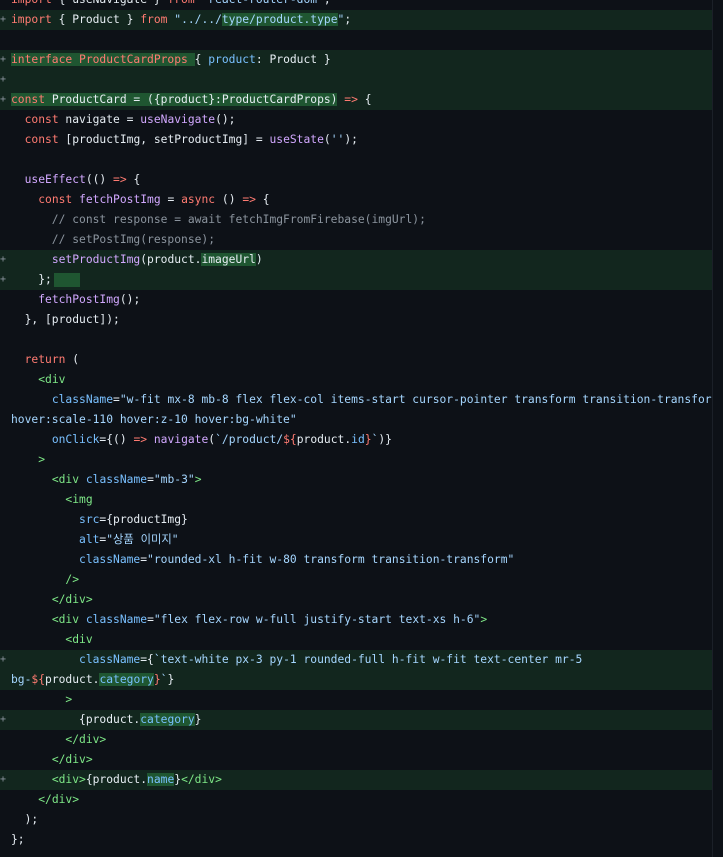 Image resolution: width=723 pixels, height=857 pixels. What do you see at coordinates (262, 3) in the screenshot?
I see `code-token: 'react-router-dom'` at bounding box center [262, 3].